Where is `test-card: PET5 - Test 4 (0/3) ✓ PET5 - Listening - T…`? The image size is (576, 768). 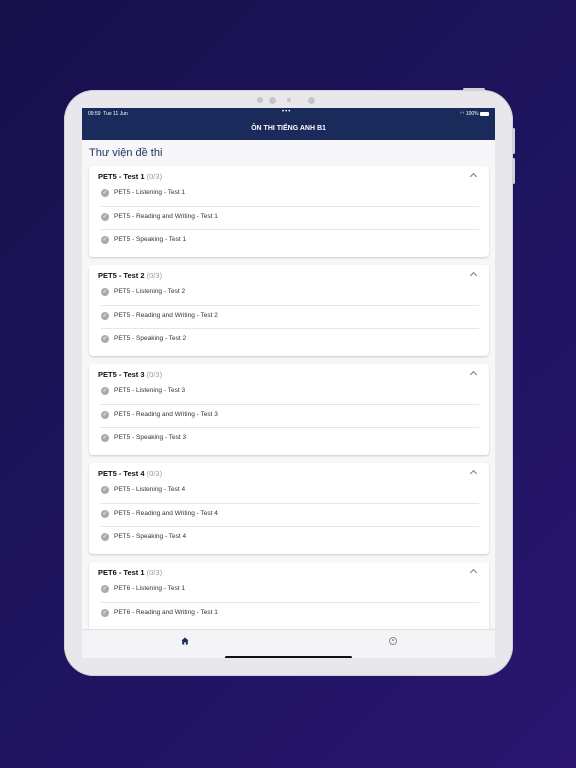
test-card: PET5 - Test 4 (0/3) ✓ PET5 - Listening - T… is located at coordinates (289, 508).